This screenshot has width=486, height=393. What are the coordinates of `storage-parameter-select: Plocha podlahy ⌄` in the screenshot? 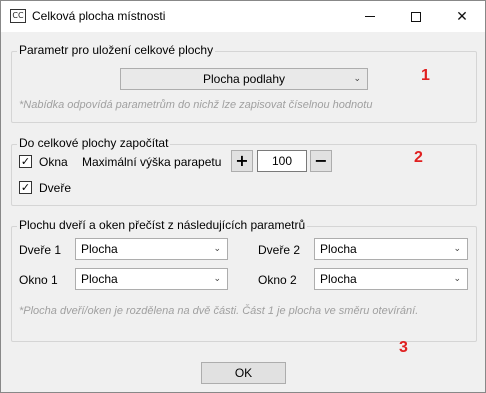 It's located at (244, 79).